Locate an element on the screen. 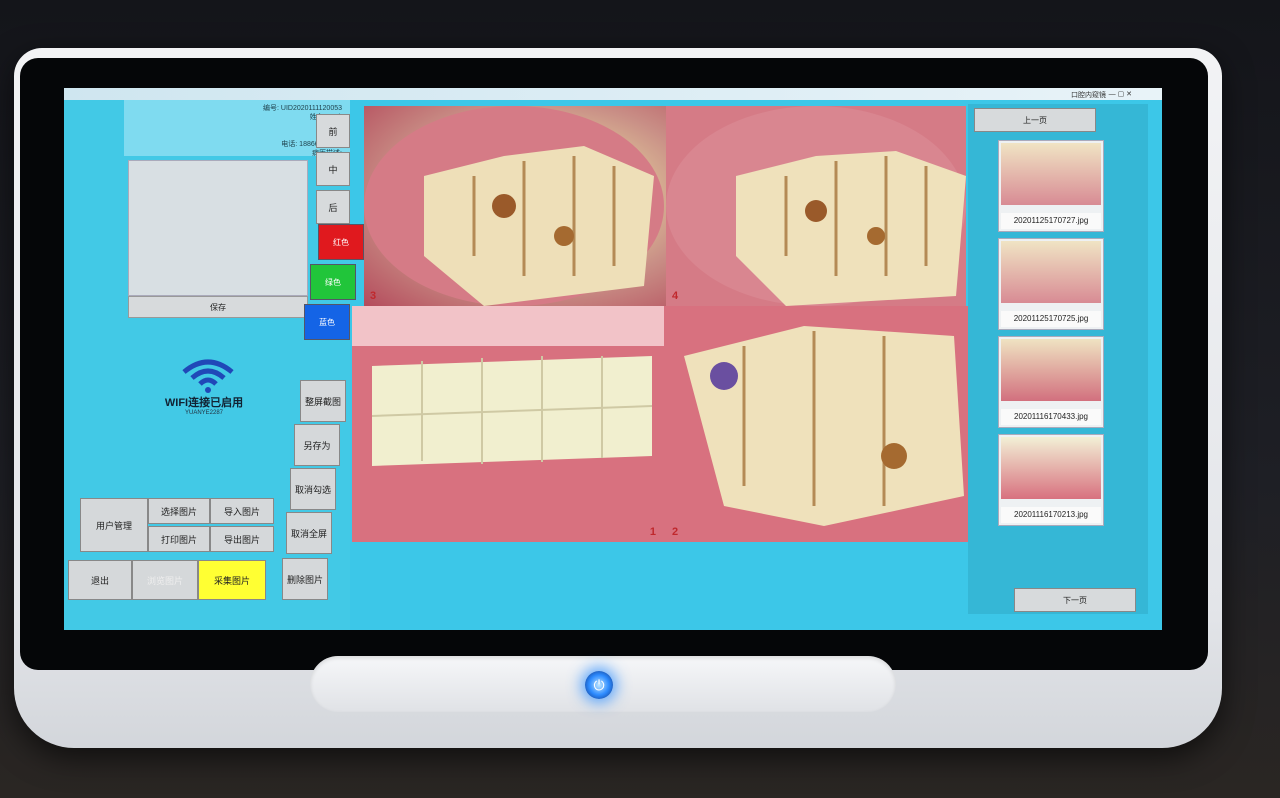  screenshot-button: 整屏截图 is located at coordinates (323, 401).